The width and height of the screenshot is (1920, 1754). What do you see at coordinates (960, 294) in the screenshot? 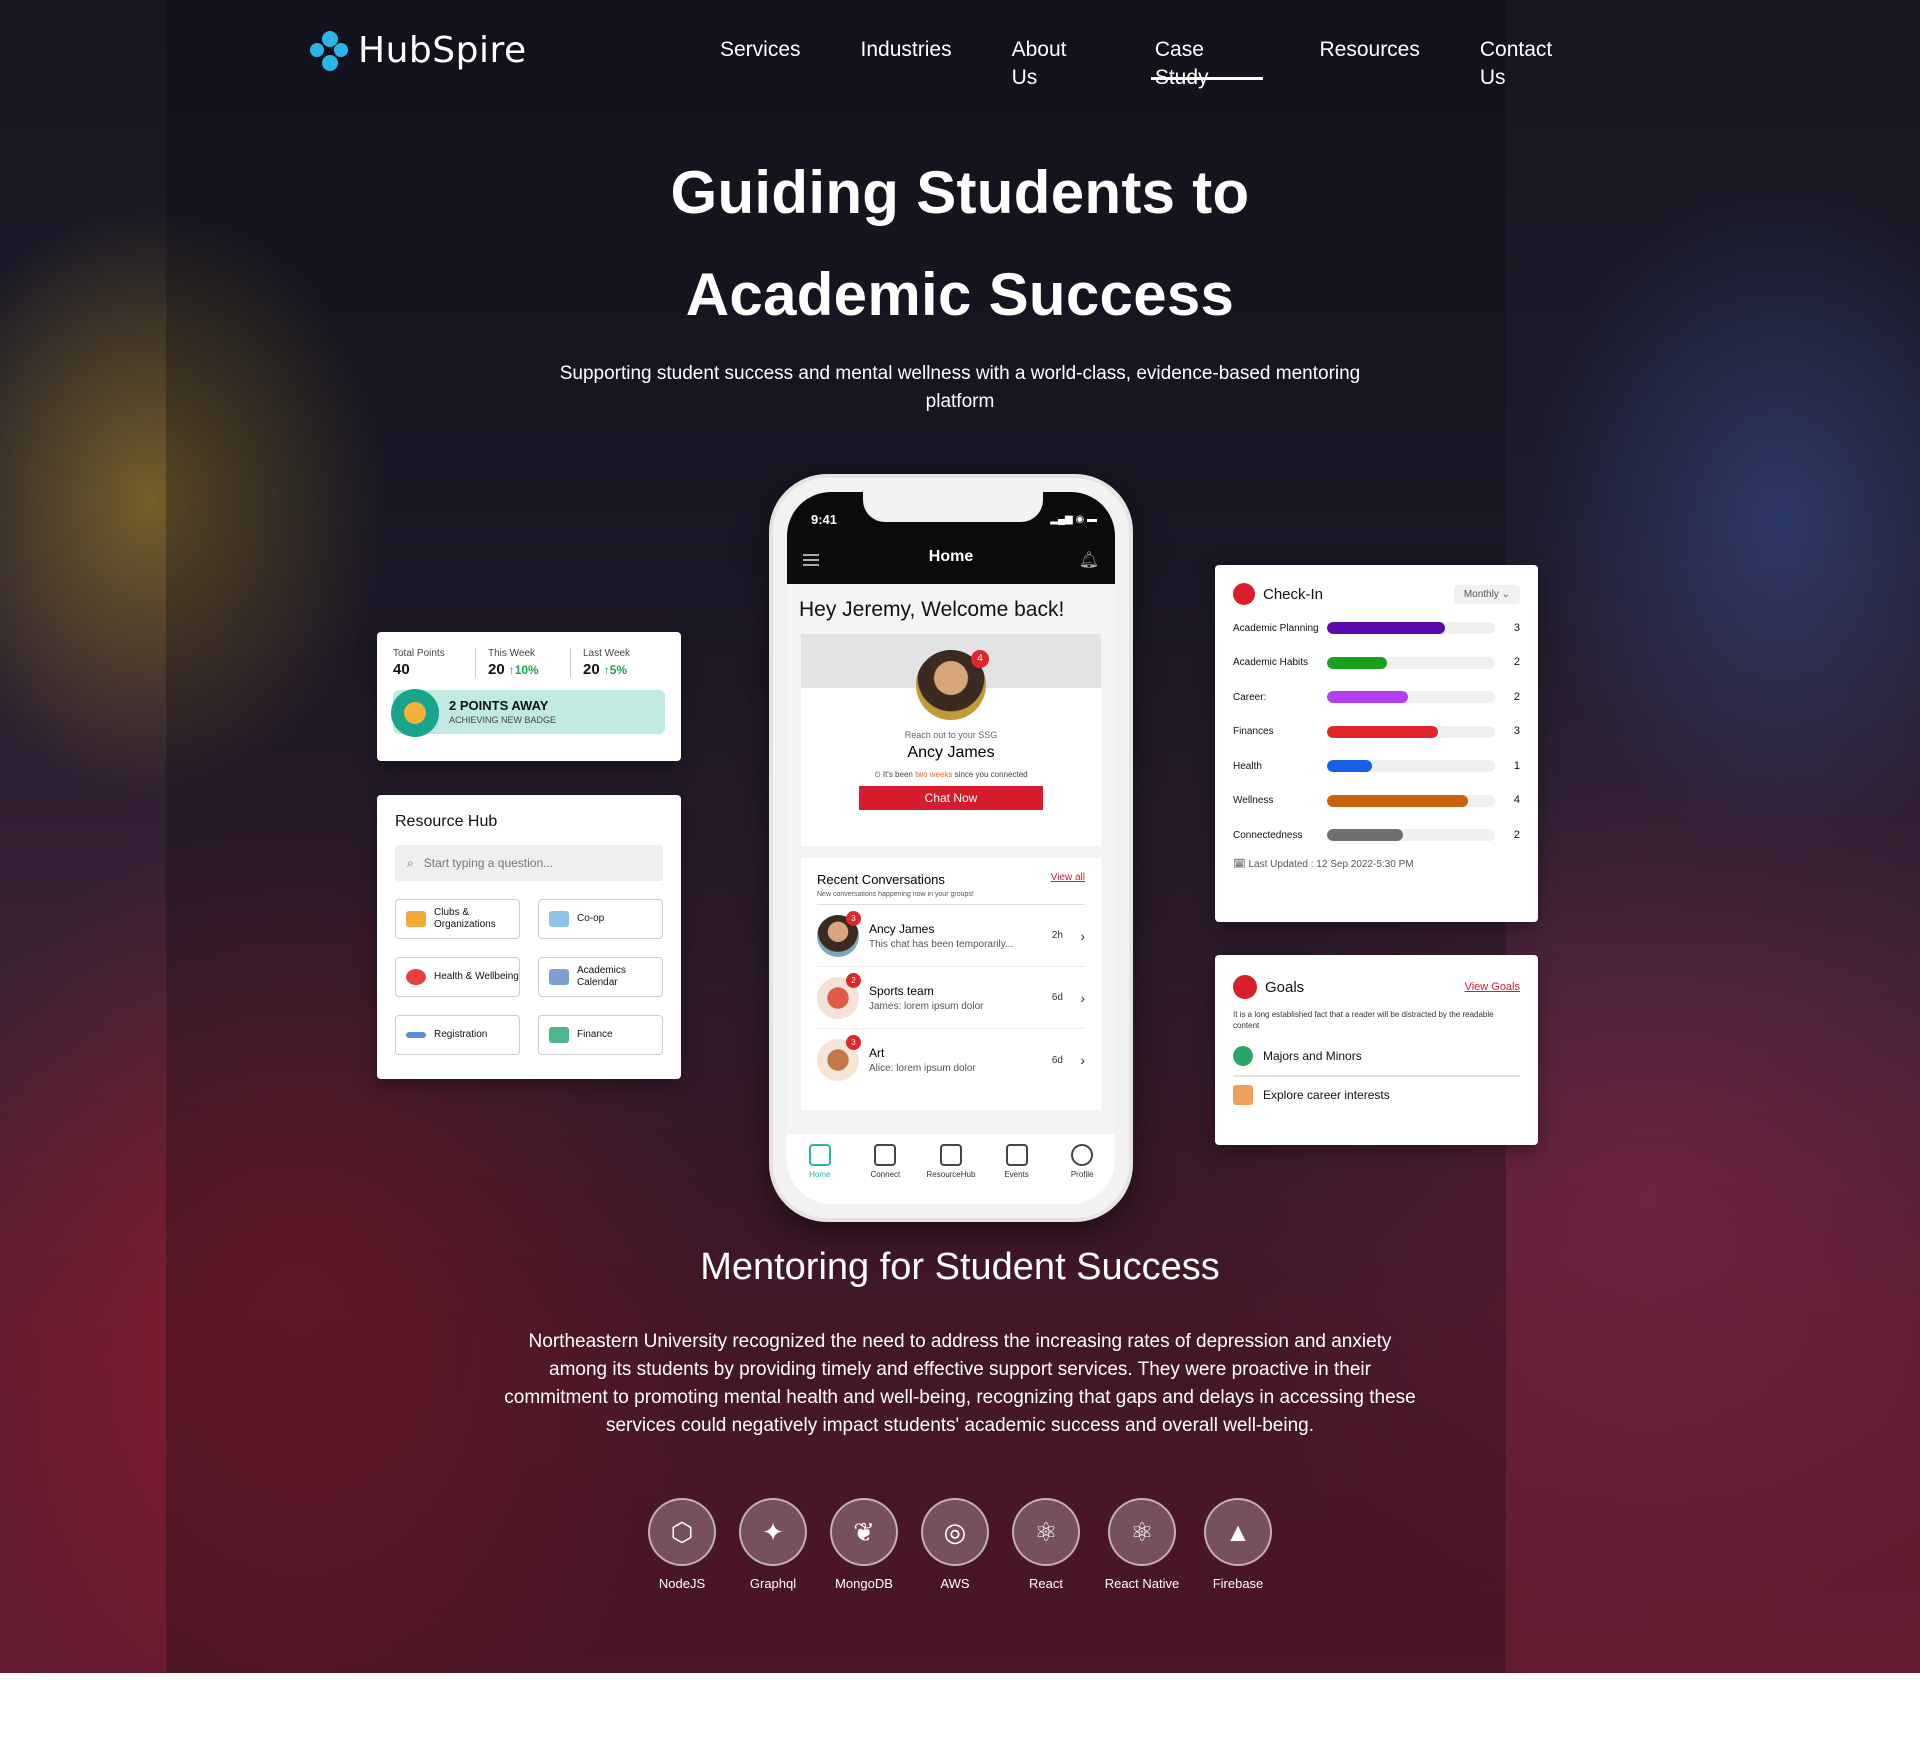
I see `hero-title-line2: Academic Success` at bounding box center [960, 294].